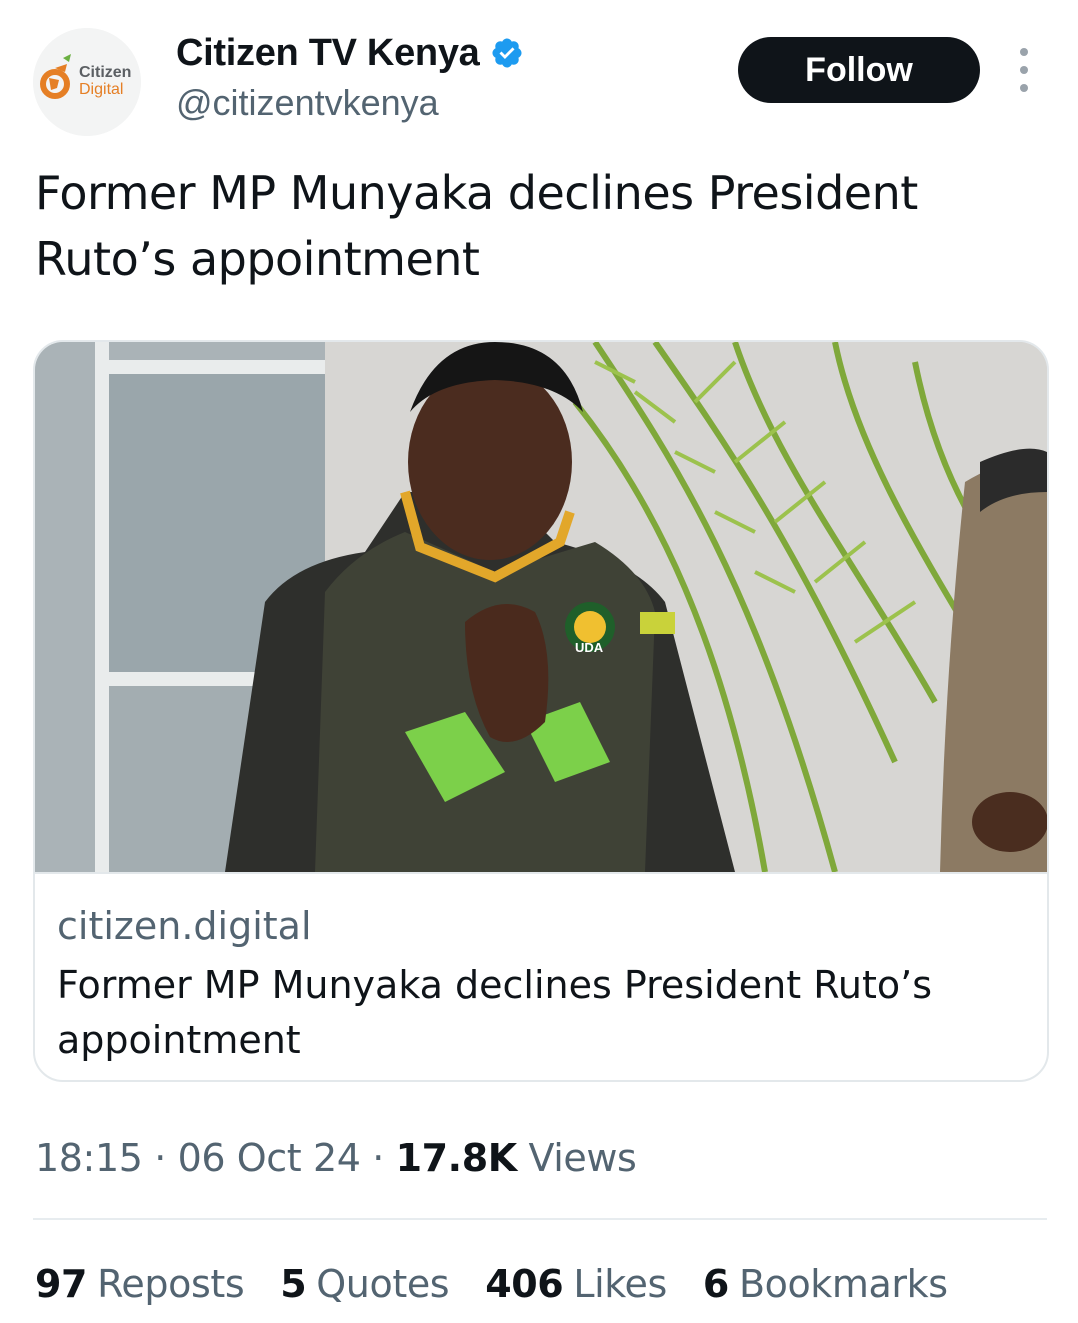 The width and height of the screenshot is (1078, 1323). I want to click on avatar-brand-text: Citizen Digital, so click(105, 81).